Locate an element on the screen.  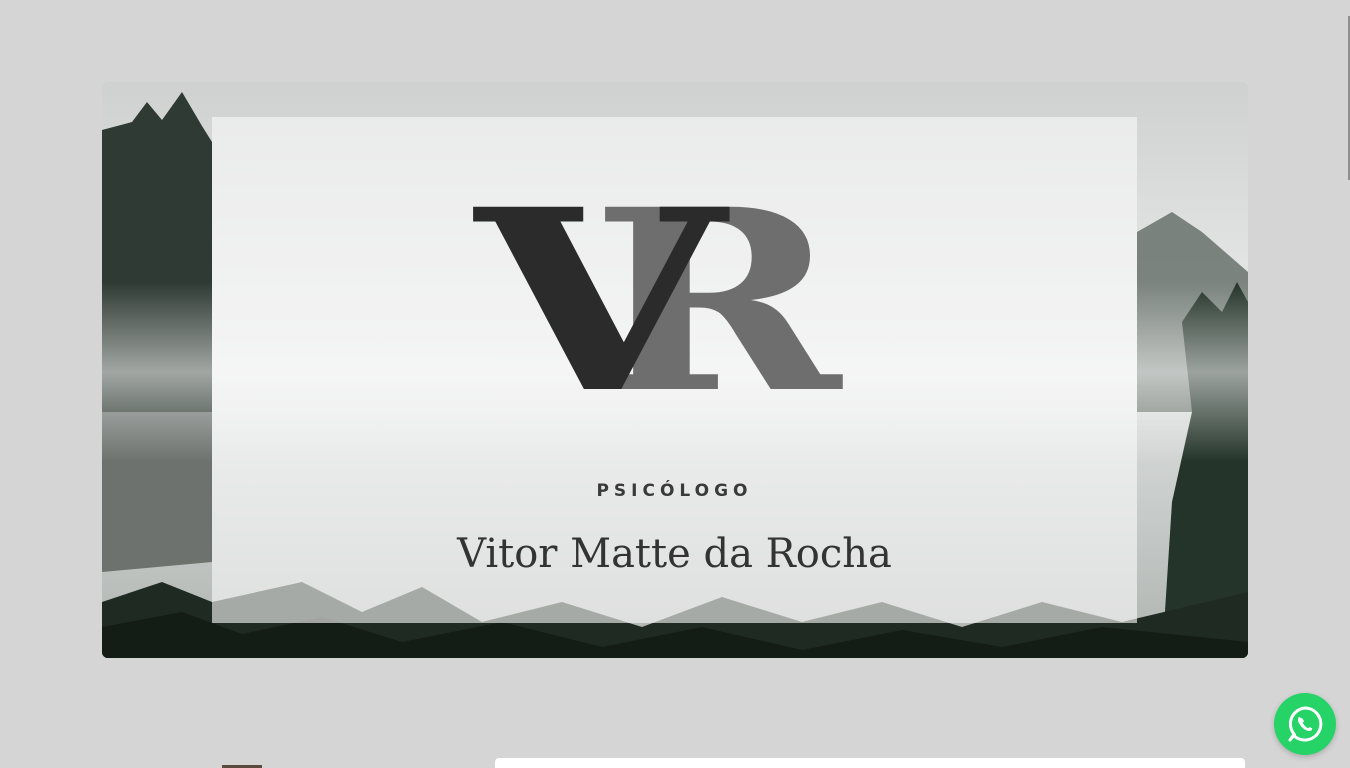
whatsapp-icon is located at coordinates (1305, 724).